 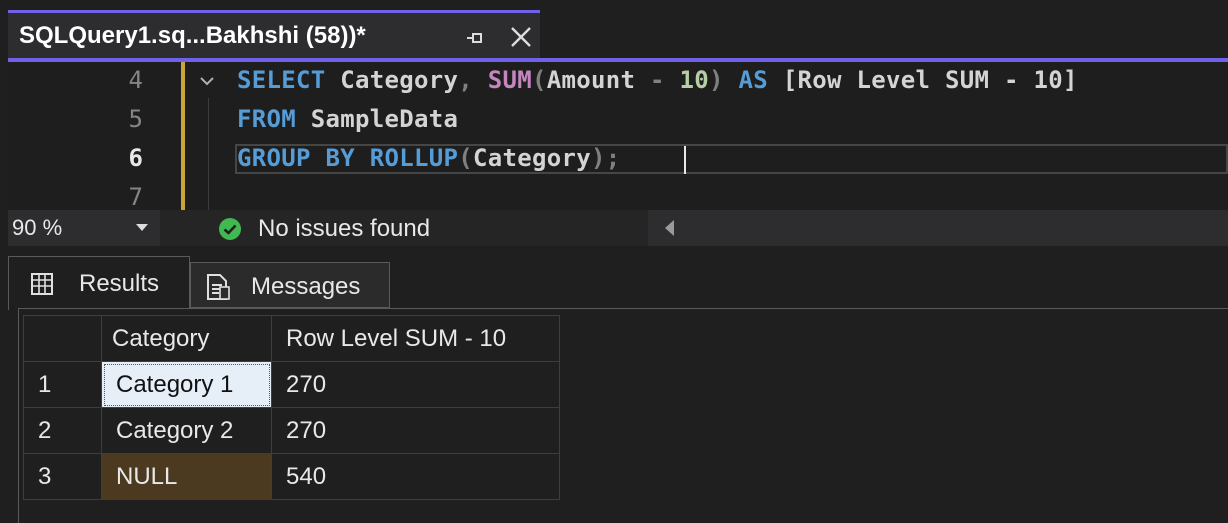 What do you see at coordinates (465, 80) in the screenshot?
I see `code-token: ,` at bounding box center [465, 80].